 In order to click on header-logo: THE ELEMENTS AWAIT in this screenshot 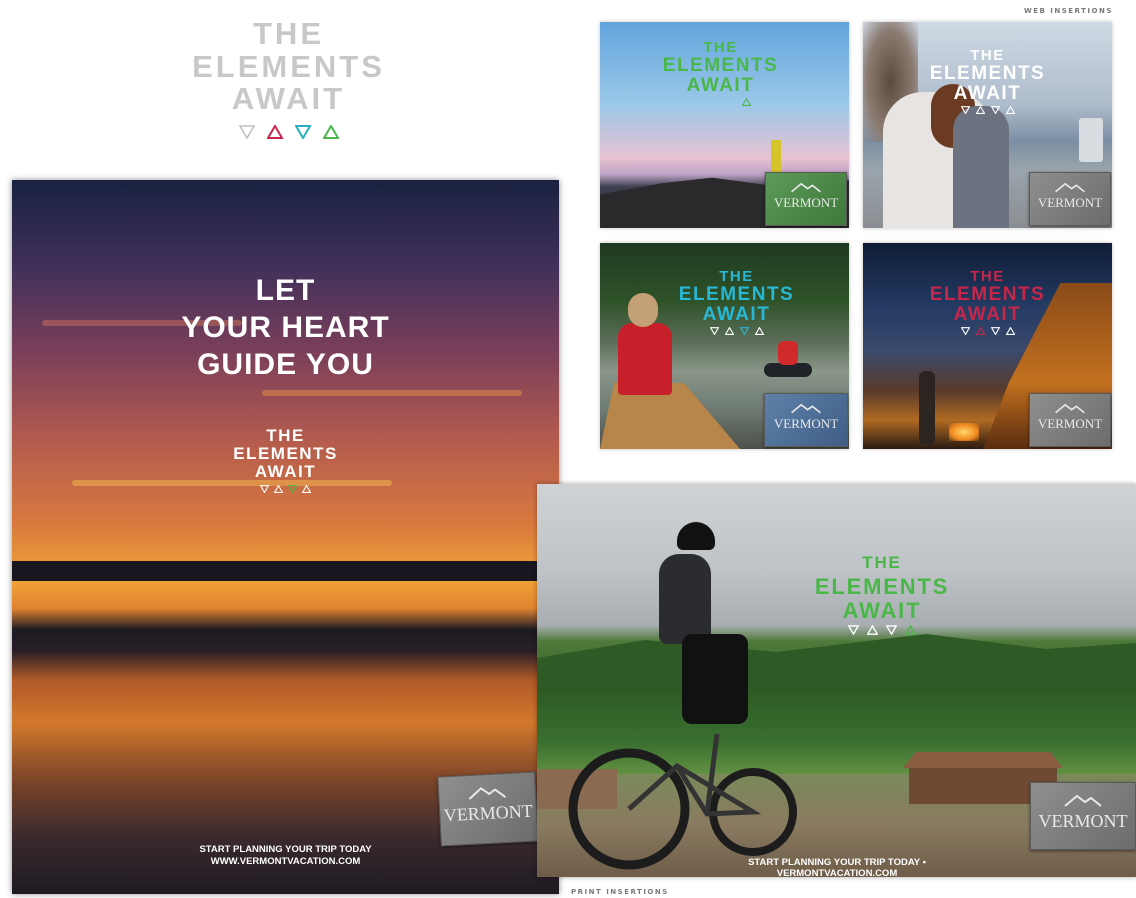, I will do `click(288, 77)`.